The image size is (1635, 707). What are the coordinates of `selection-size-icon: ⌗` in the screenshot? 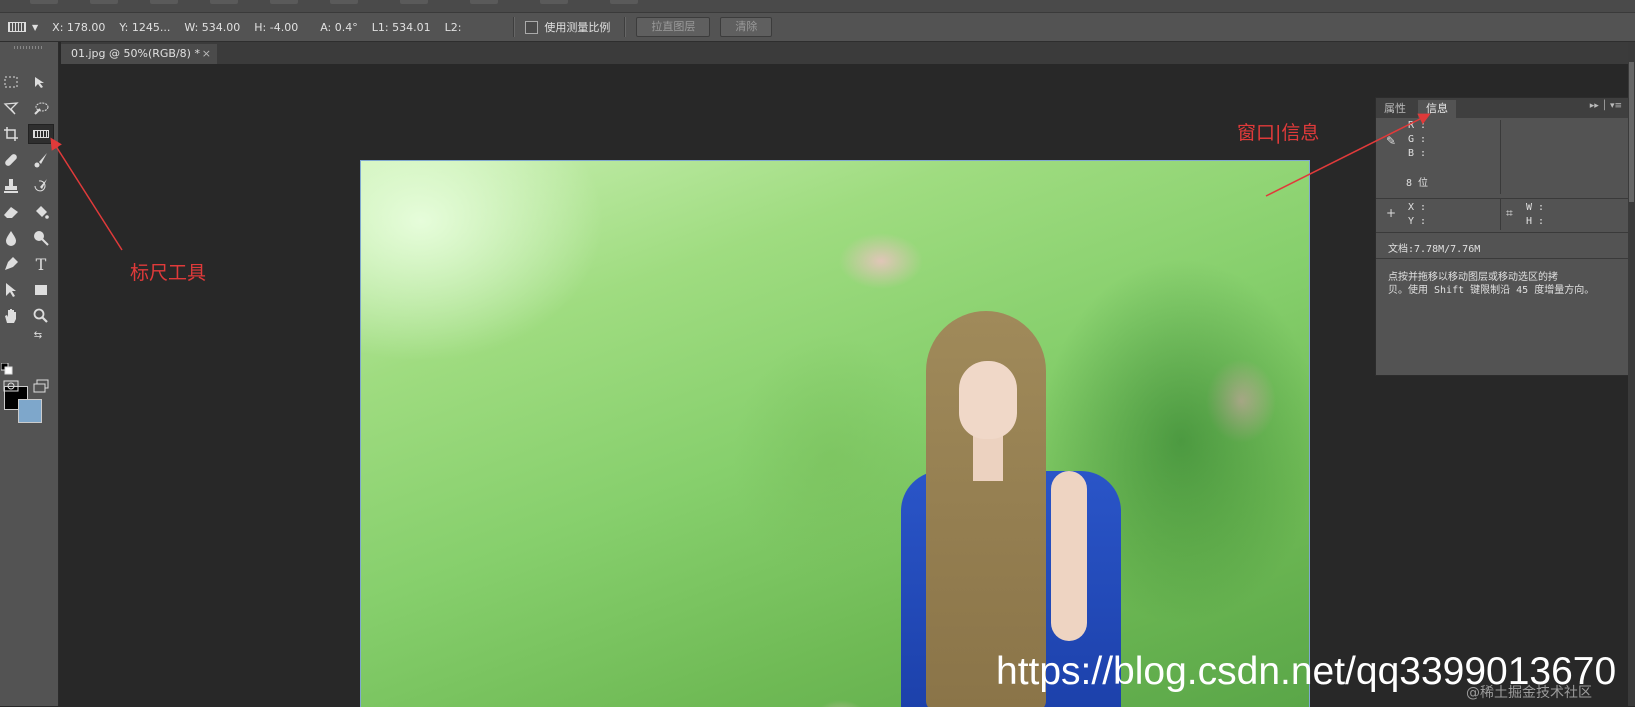 It's located at (1509, 213).